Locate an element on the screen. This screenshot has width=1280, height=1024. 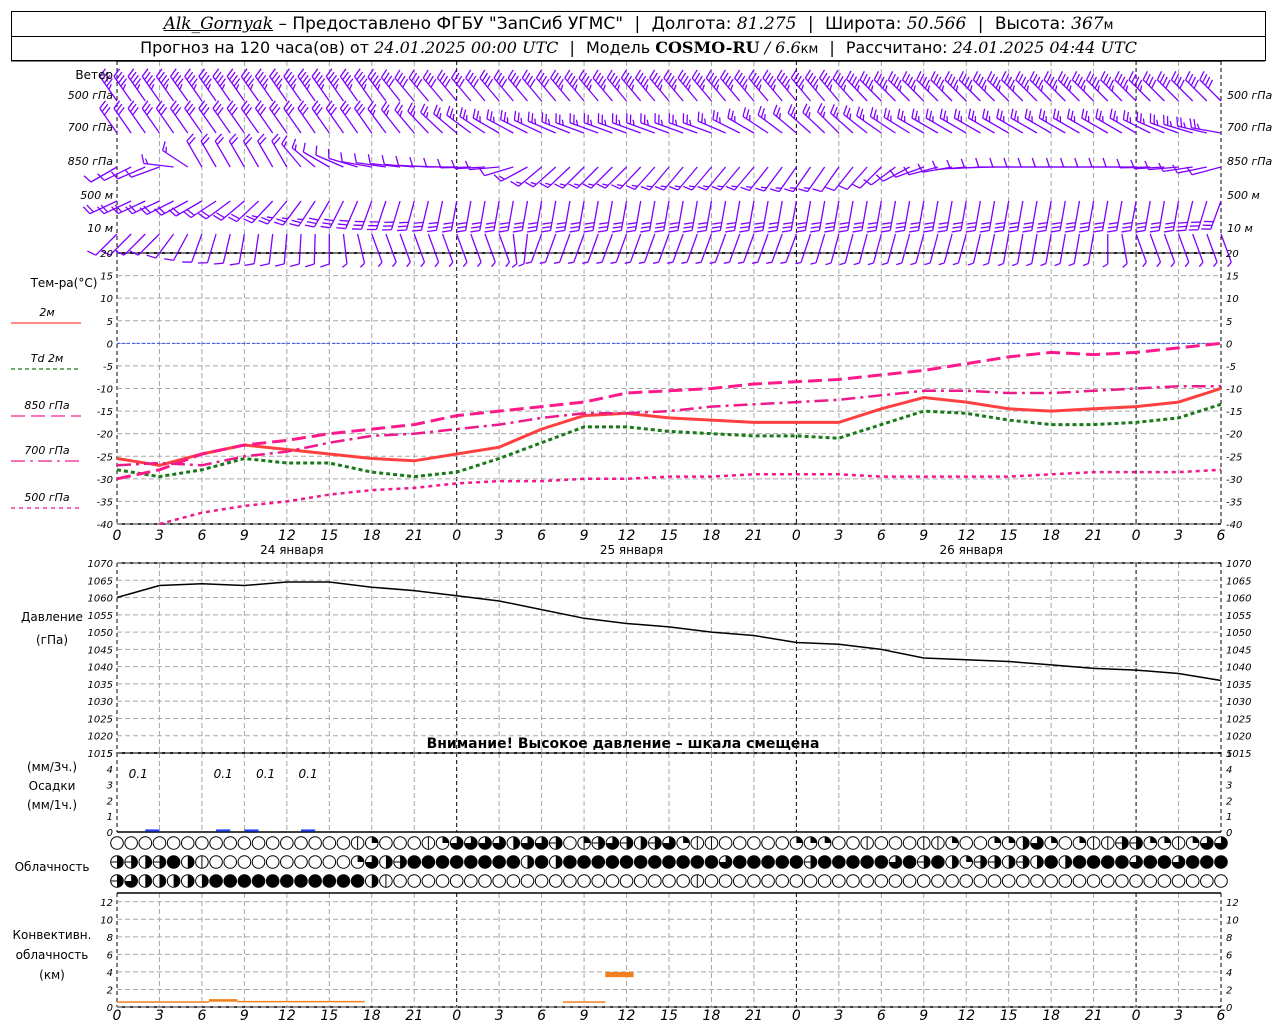
y-tick-label-left: 20 is located at coordinates (106, 254).